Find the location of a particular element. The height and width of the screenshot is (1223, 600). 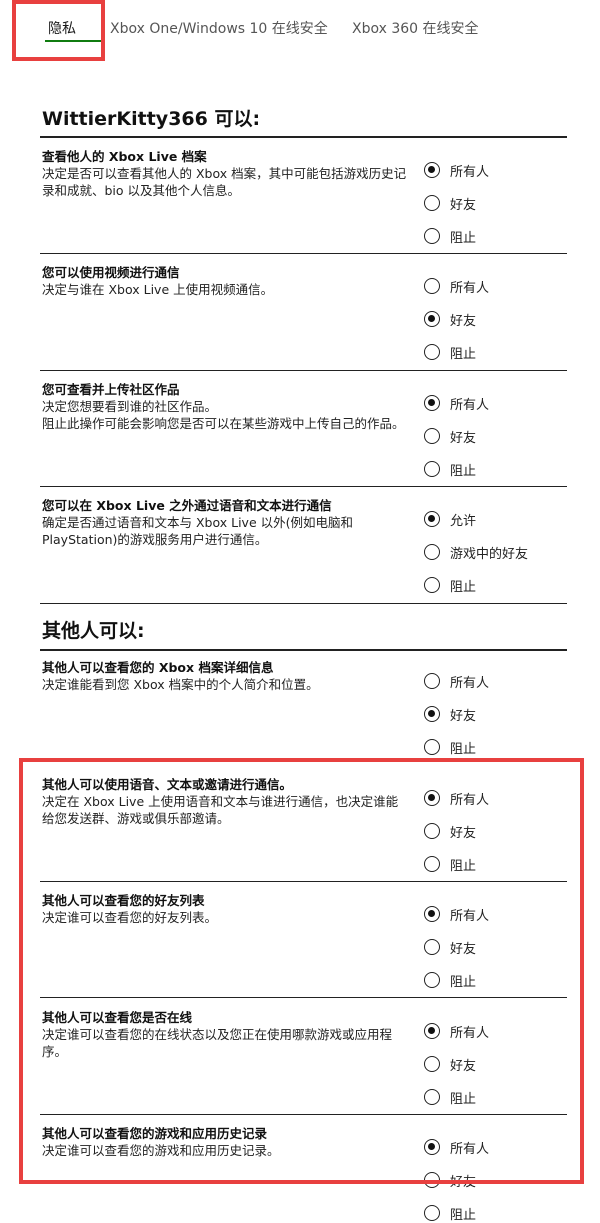

radio-option-outside-xbox-live-communication-block: 阻止 is located at coordinates (450, 585).